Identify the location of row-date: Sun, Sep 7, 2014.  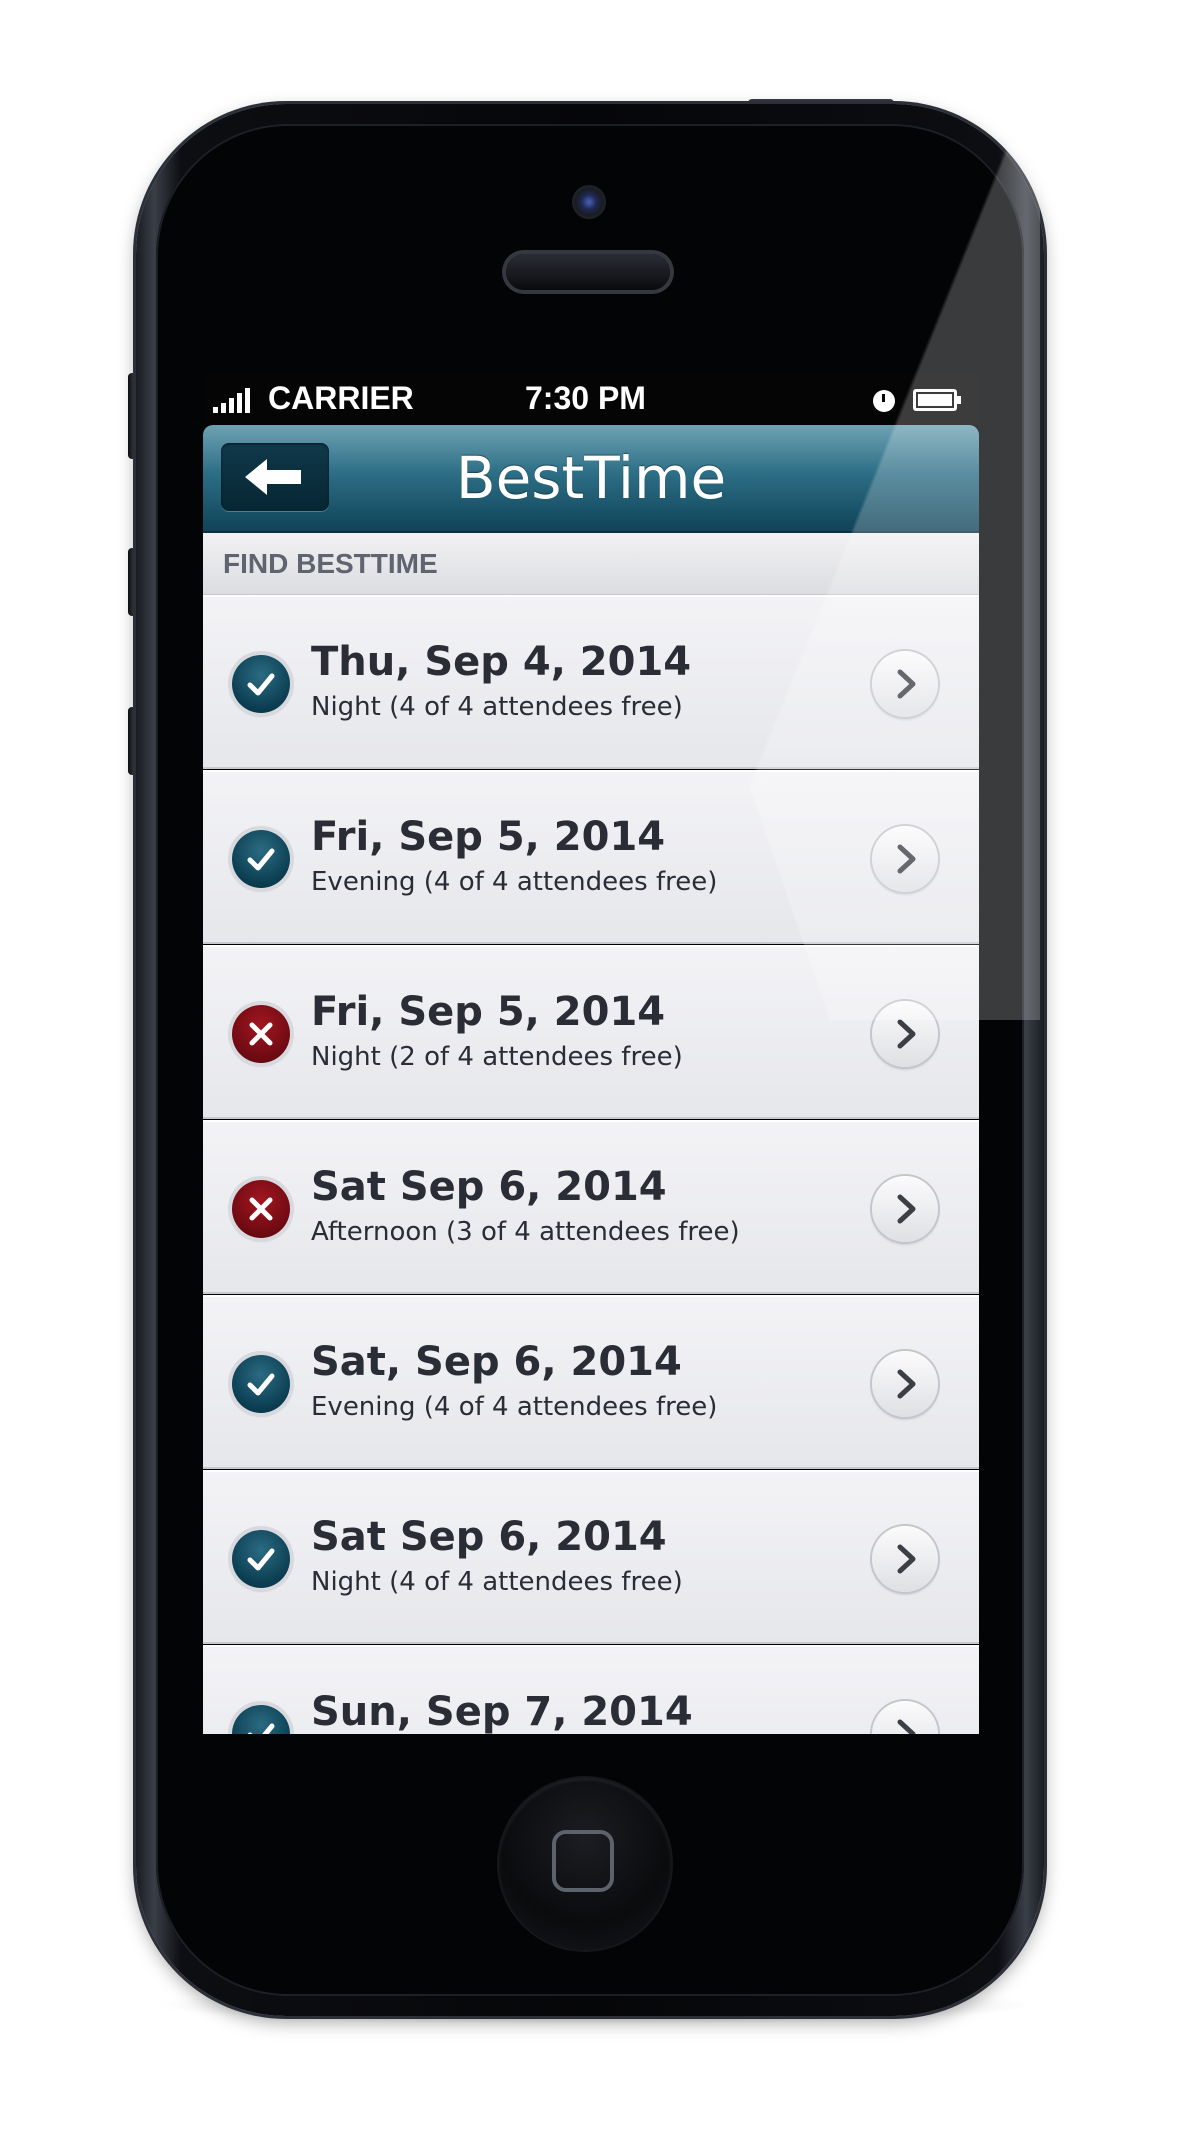
(502, 1711).